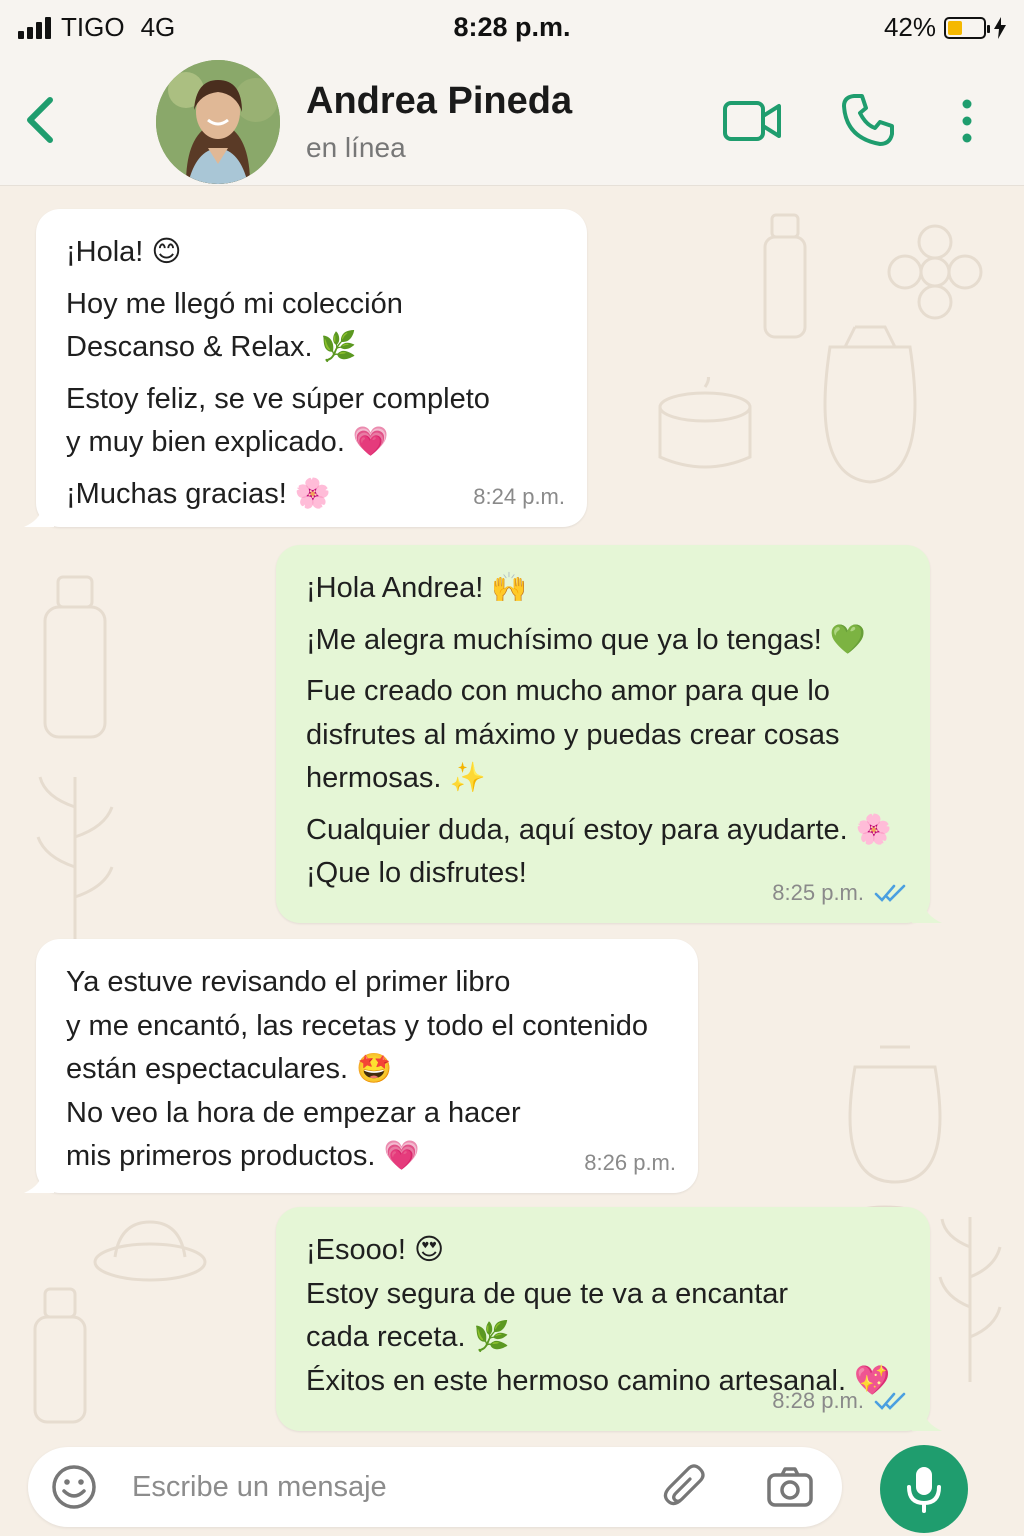  I want to click on back-arrow-icon, so click(40, 120).